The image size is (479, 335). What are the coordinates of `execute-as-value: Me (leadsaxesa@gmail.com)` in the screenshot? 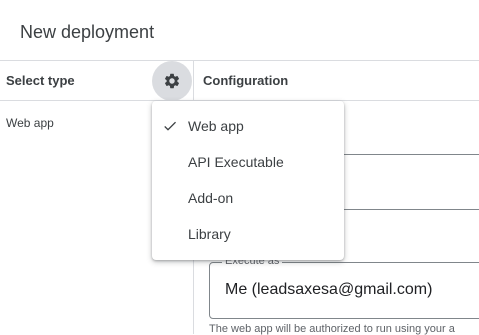 It's located at (329, 289).